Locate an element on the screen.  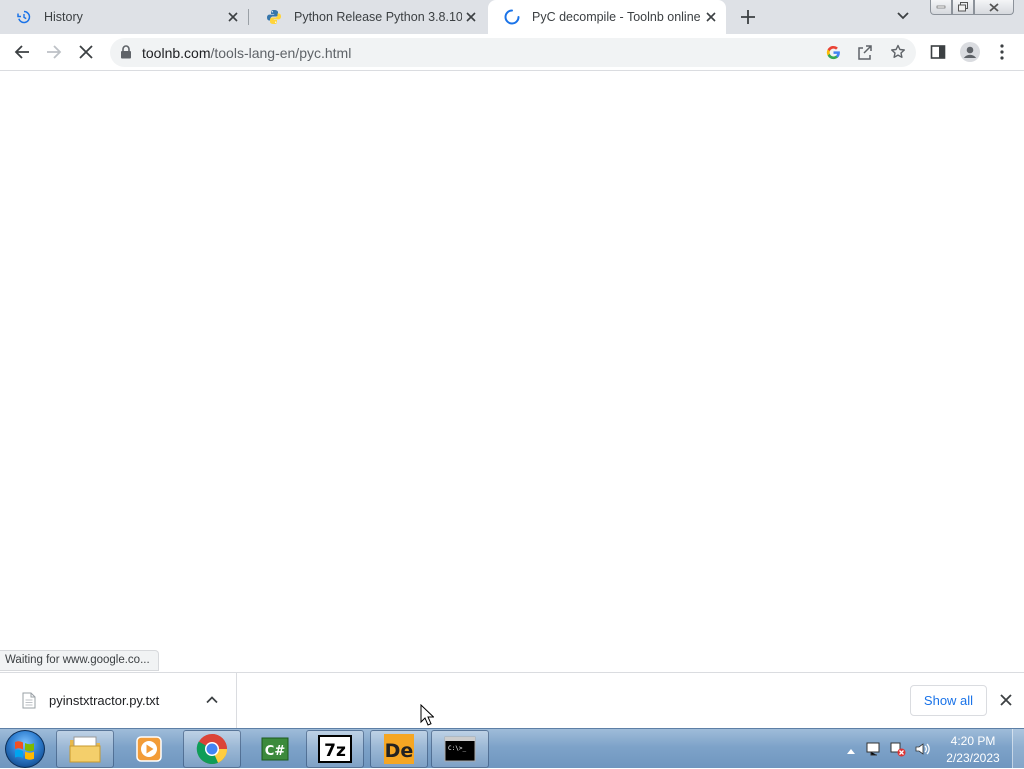
minimize-button is located at coordinates (941, 7).